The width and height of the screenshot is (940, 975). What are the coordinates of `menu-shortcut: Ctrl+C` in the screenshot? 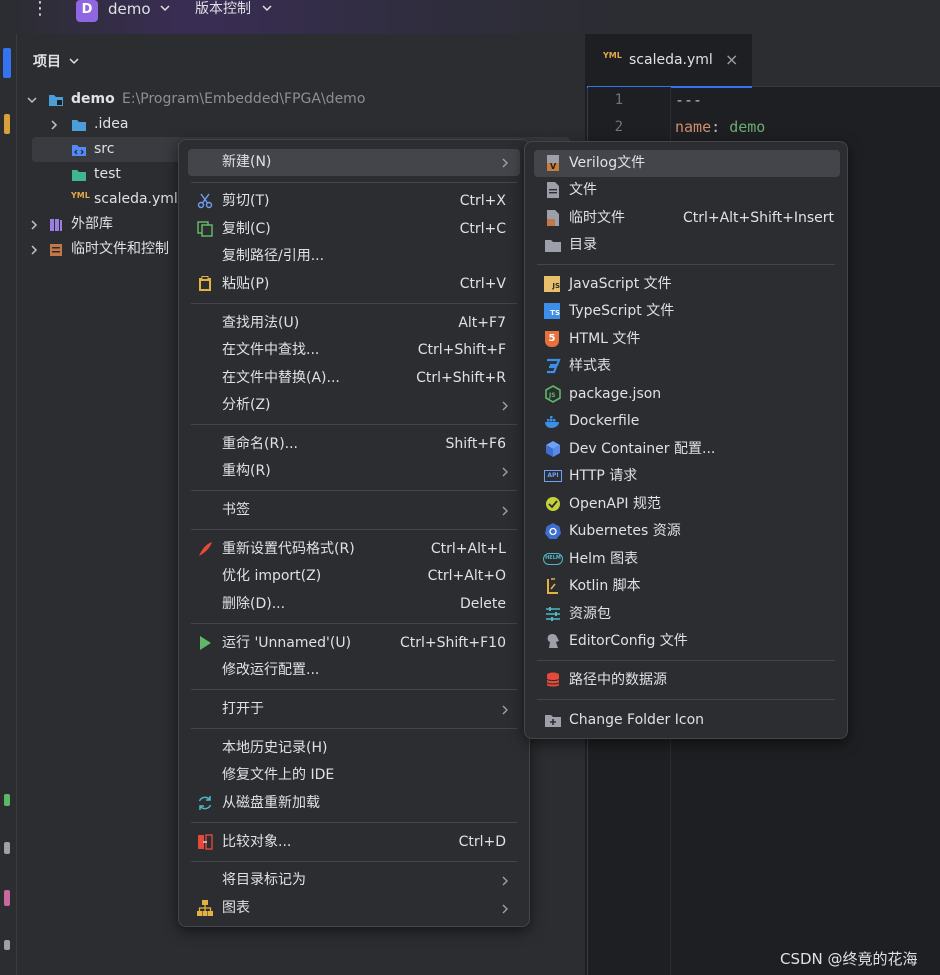 It's located at (482, 229).